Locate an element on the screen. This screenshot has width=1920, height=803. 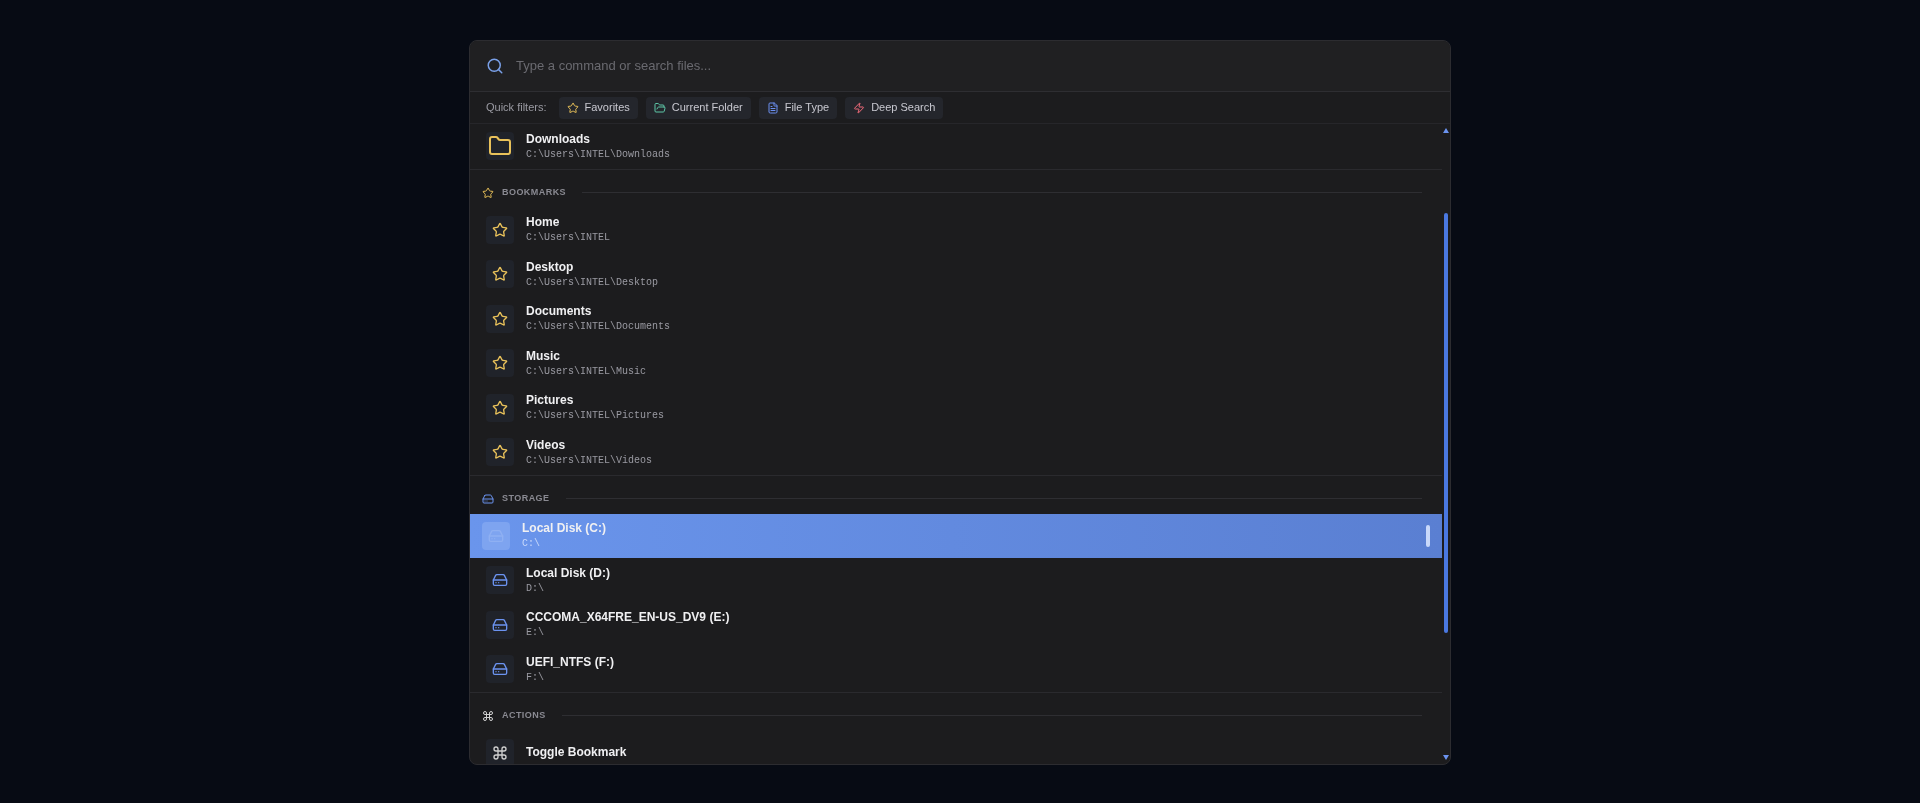
section-header: BOOKMARKS is located at coordinates (534, 192).